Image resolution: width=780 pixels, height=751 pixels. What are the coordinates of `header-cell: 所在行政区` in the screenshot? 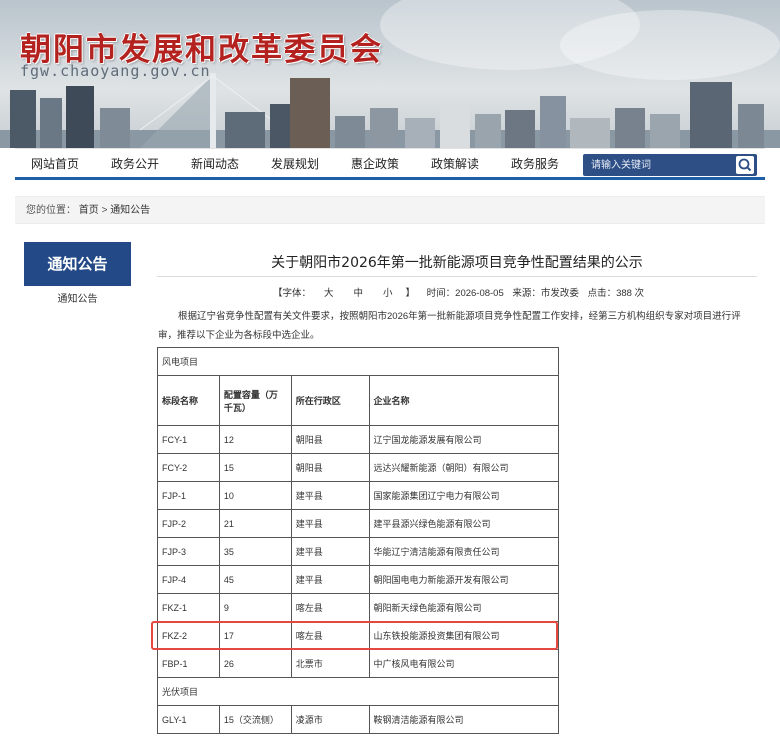 It's located at (330, 400).